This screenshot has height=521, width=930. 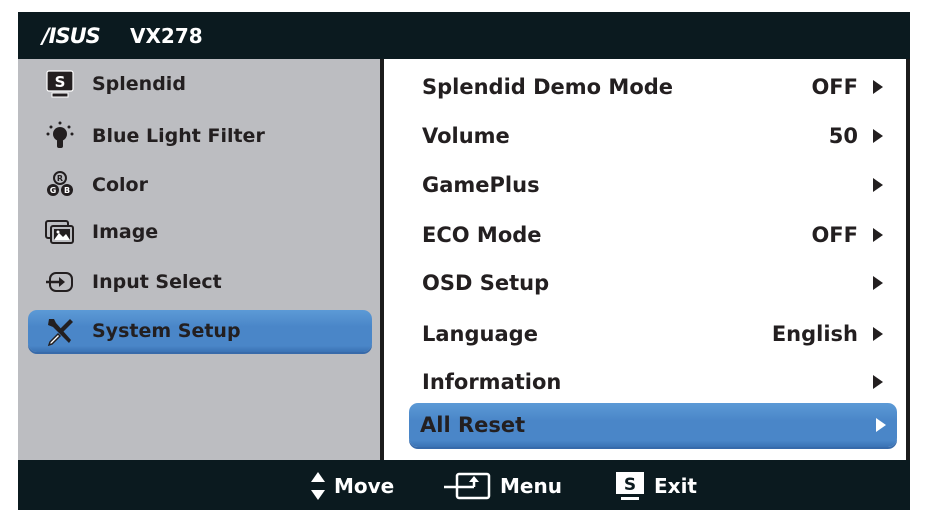 I want to click on input-select-icon, so click(x=60, y=282).